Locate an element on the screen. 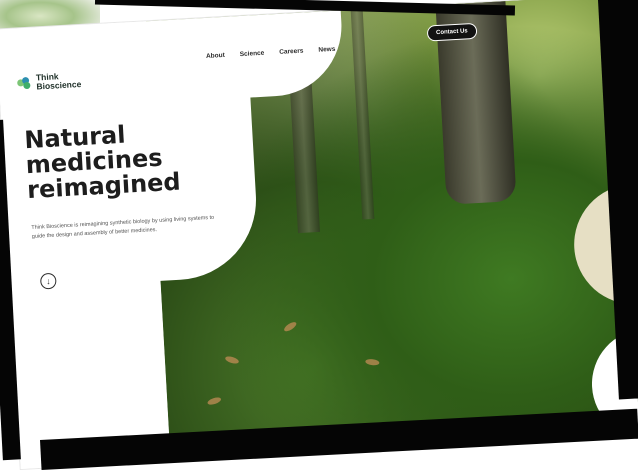 Image resolution: width=638 pixels, height=470 pixels. tree-trunk is located at coordinates (362, 110).